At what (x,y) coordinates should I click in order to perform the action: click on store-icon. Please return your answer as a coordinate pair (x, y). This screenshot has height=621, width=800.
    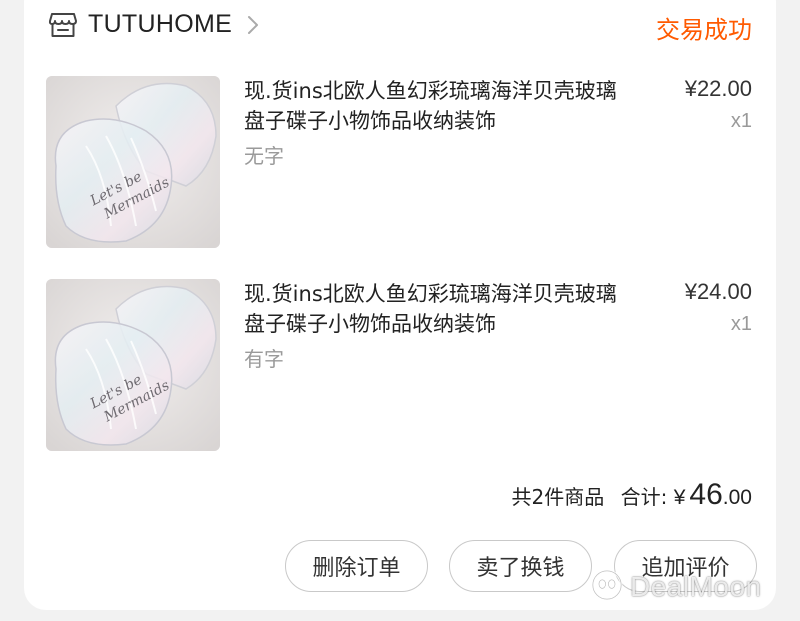
    Looking at the image, I should click on (63, 25).